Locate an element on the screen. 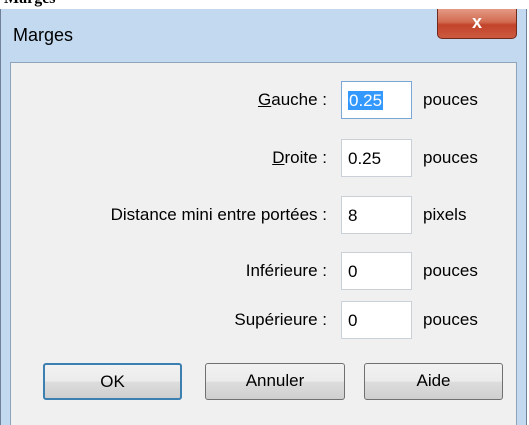 The image size is (529, 425). accesskey: D is located at coordinates (278, 157).